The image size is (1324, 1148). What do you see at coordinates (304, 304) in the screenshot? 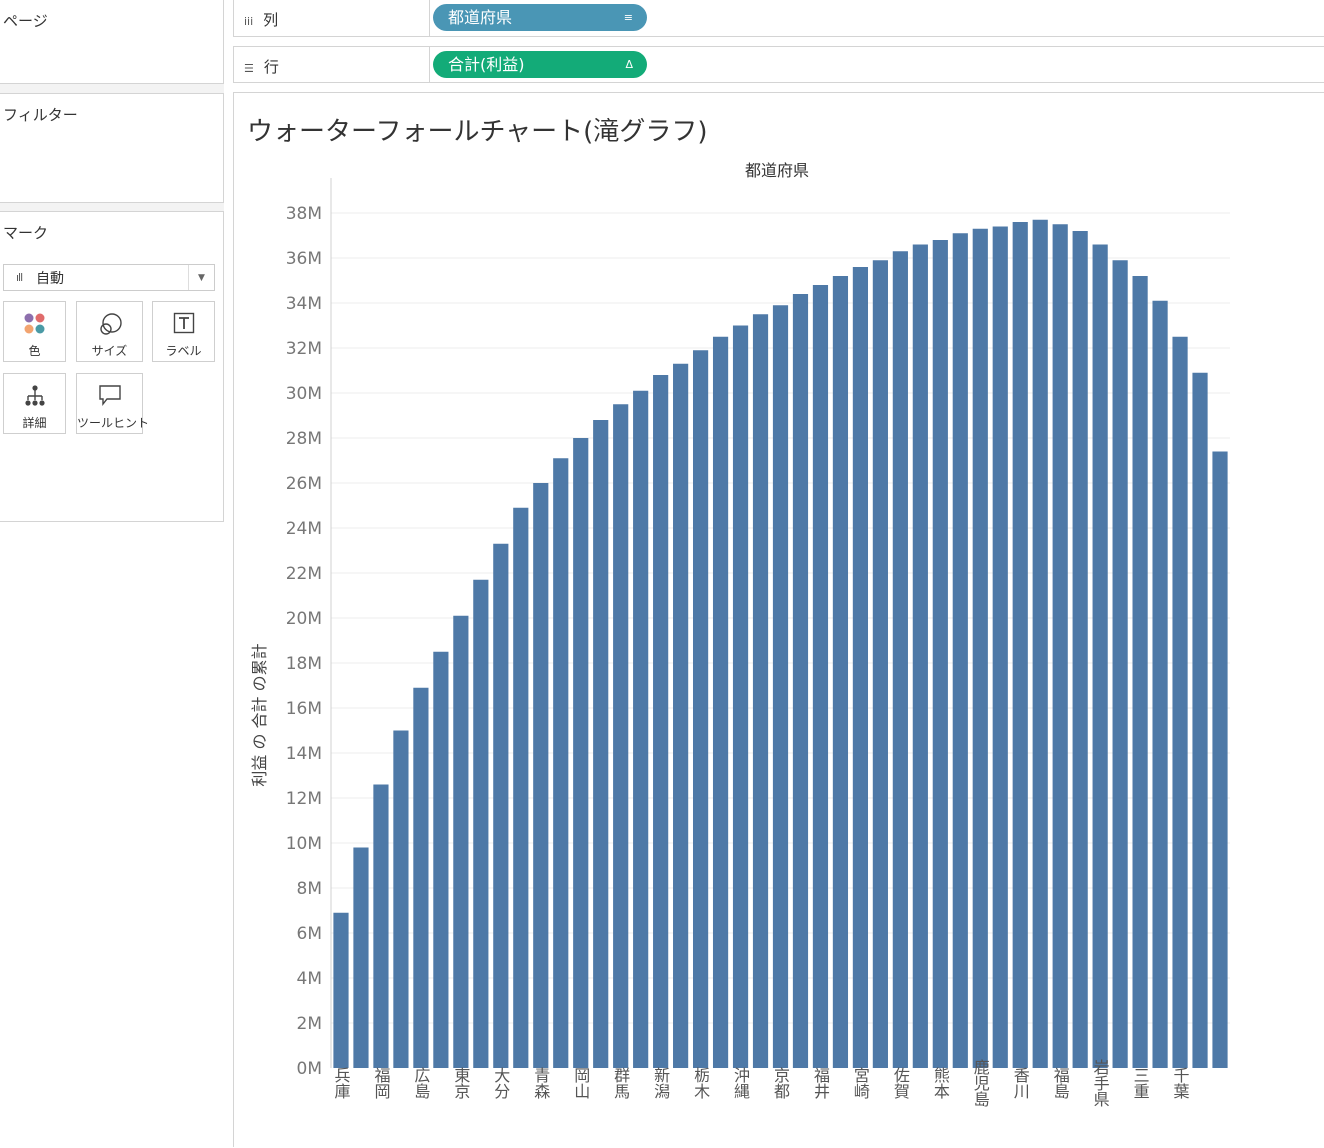
I see `y-tick-label: 34M` at bounding box center [304, 304].